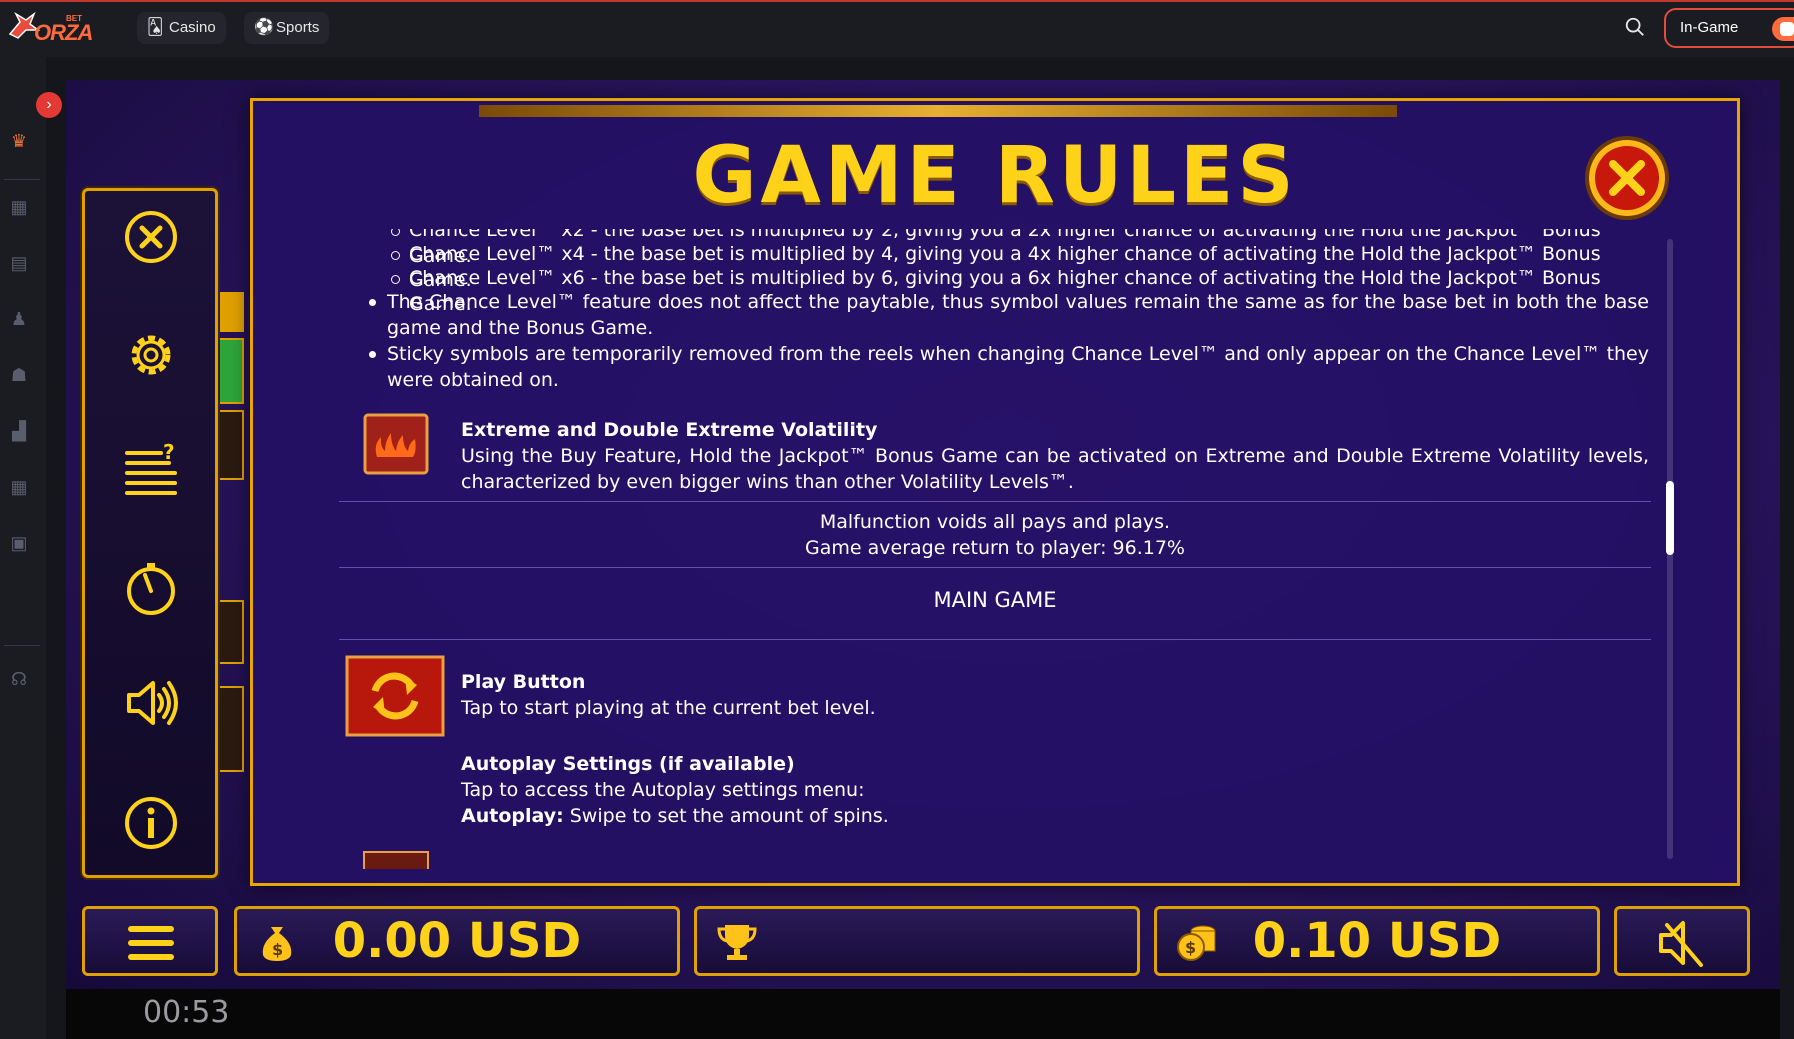 The height and width of the screenshot is (1039, 1794). I want to click on bet-display: $ 0.10 USD, so click(1377, 941).